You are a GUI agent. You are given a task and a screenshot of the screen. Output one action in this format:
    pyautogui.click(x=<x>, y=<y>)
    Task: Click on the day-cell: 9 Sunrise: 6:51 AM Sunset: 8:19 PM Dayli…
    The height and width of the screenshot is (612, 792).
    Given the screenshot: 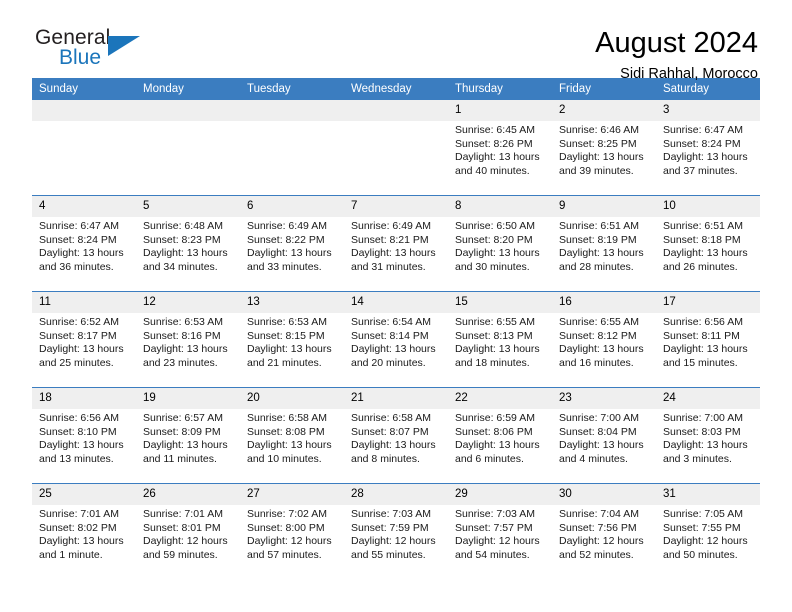 What is the action you would take?
    pyautogui.click(x=604, y=243)
    